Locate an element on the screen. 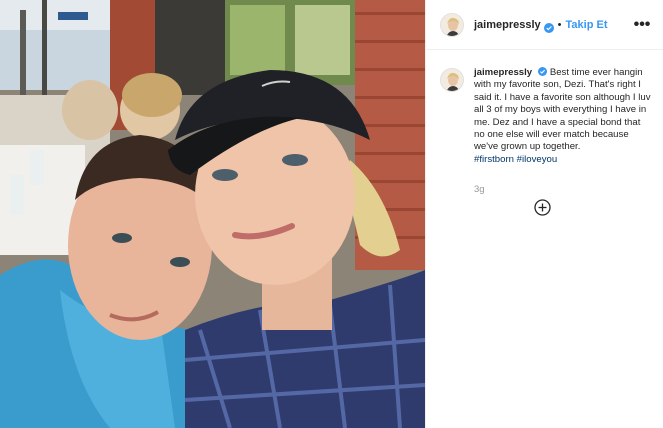  post-header: jaimepressly • Takip Et ••• is located at coordinates (544, 25).